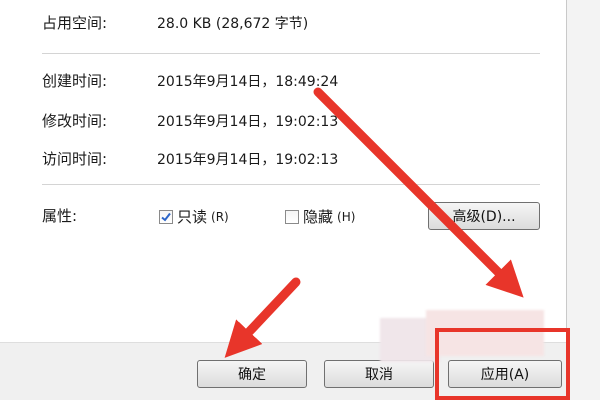 Image resolution: width=600 pixels, height=400 pixels. I want to click on size-on-disk-label: 占用空间:, so click(75, 23).